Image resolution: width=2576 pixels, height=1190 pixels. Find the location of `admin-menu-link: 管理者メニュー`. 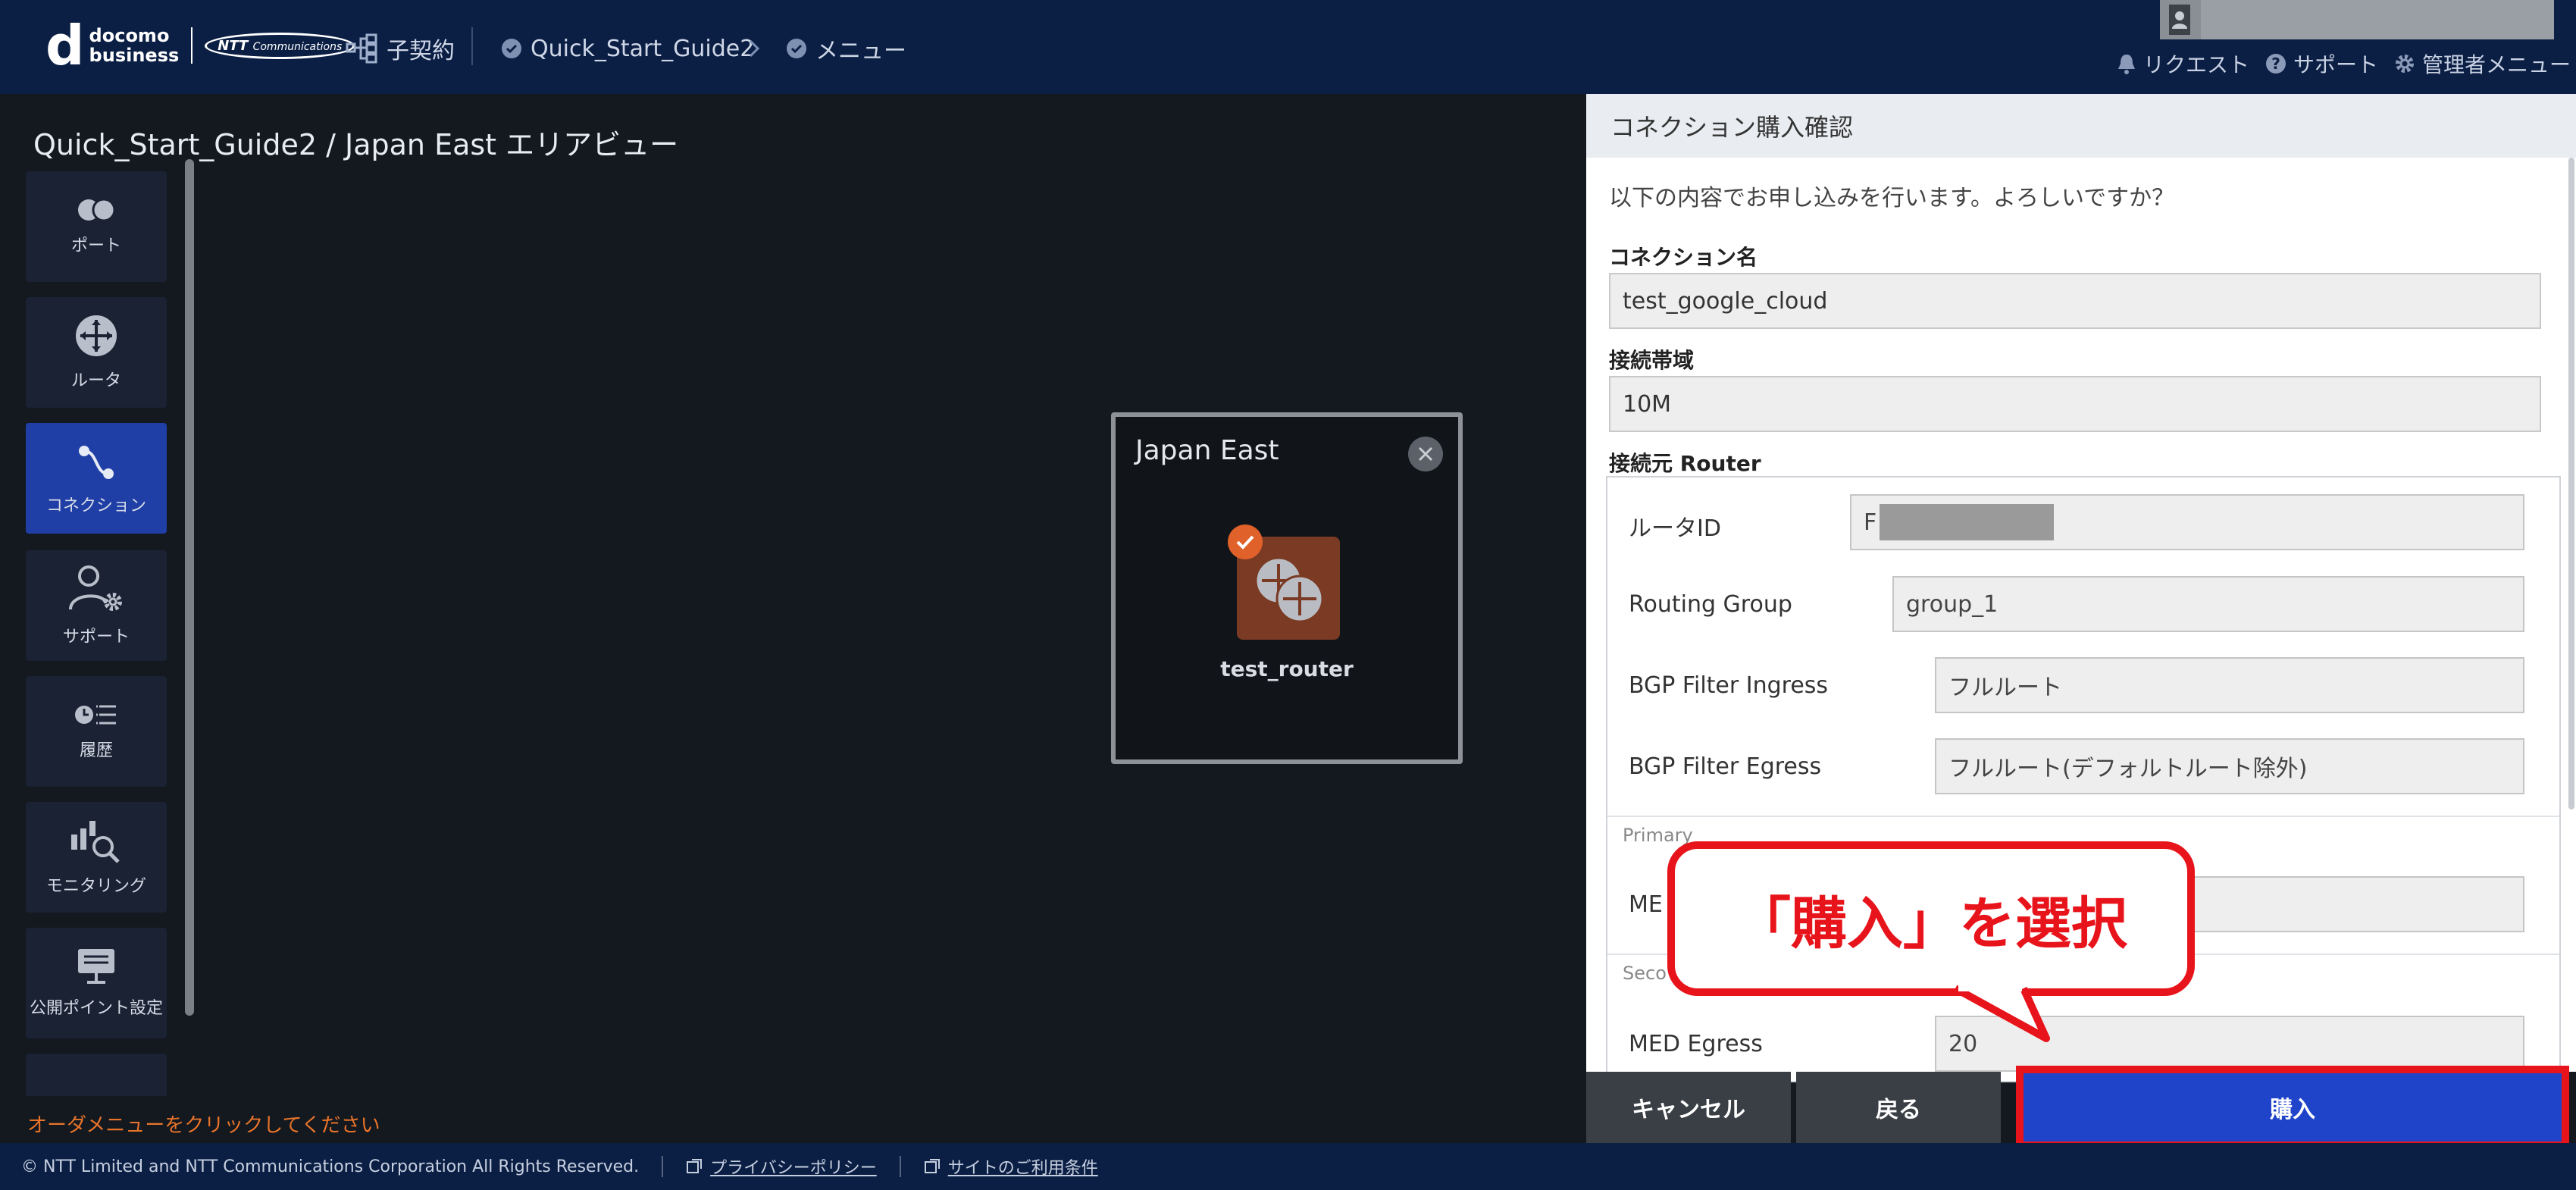

admin-menu-link: 管理者メニュー is located at coordinates (2482, 63).